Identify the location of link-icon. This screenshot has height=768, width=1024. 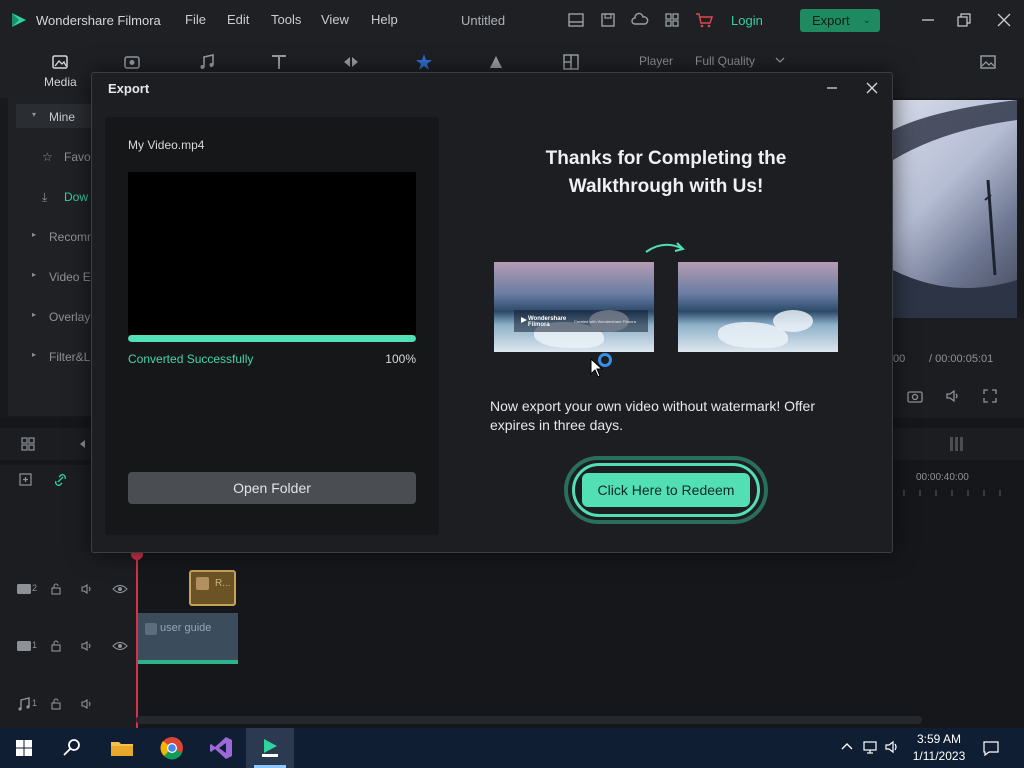
(61, 480).